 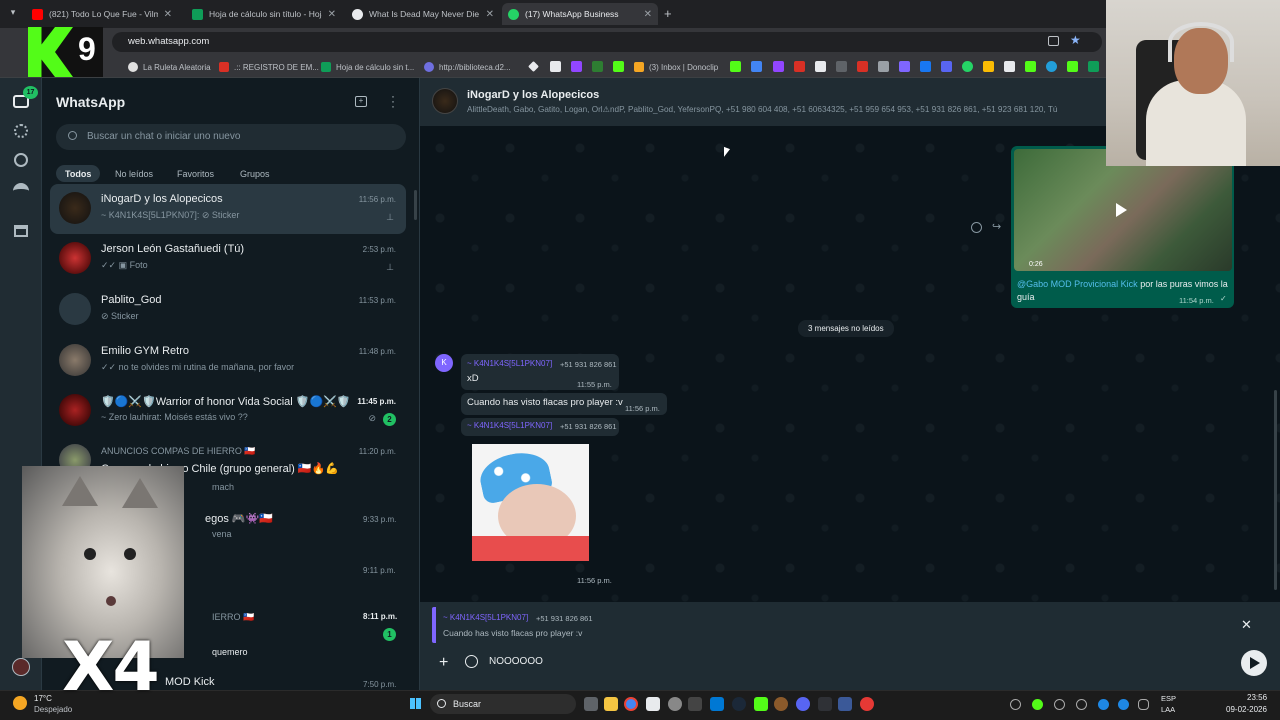 What do you see at coordinates (516, 661) in the screenshot?
I see `message-input: NOOOOOO` at bounding box center [516, 661].